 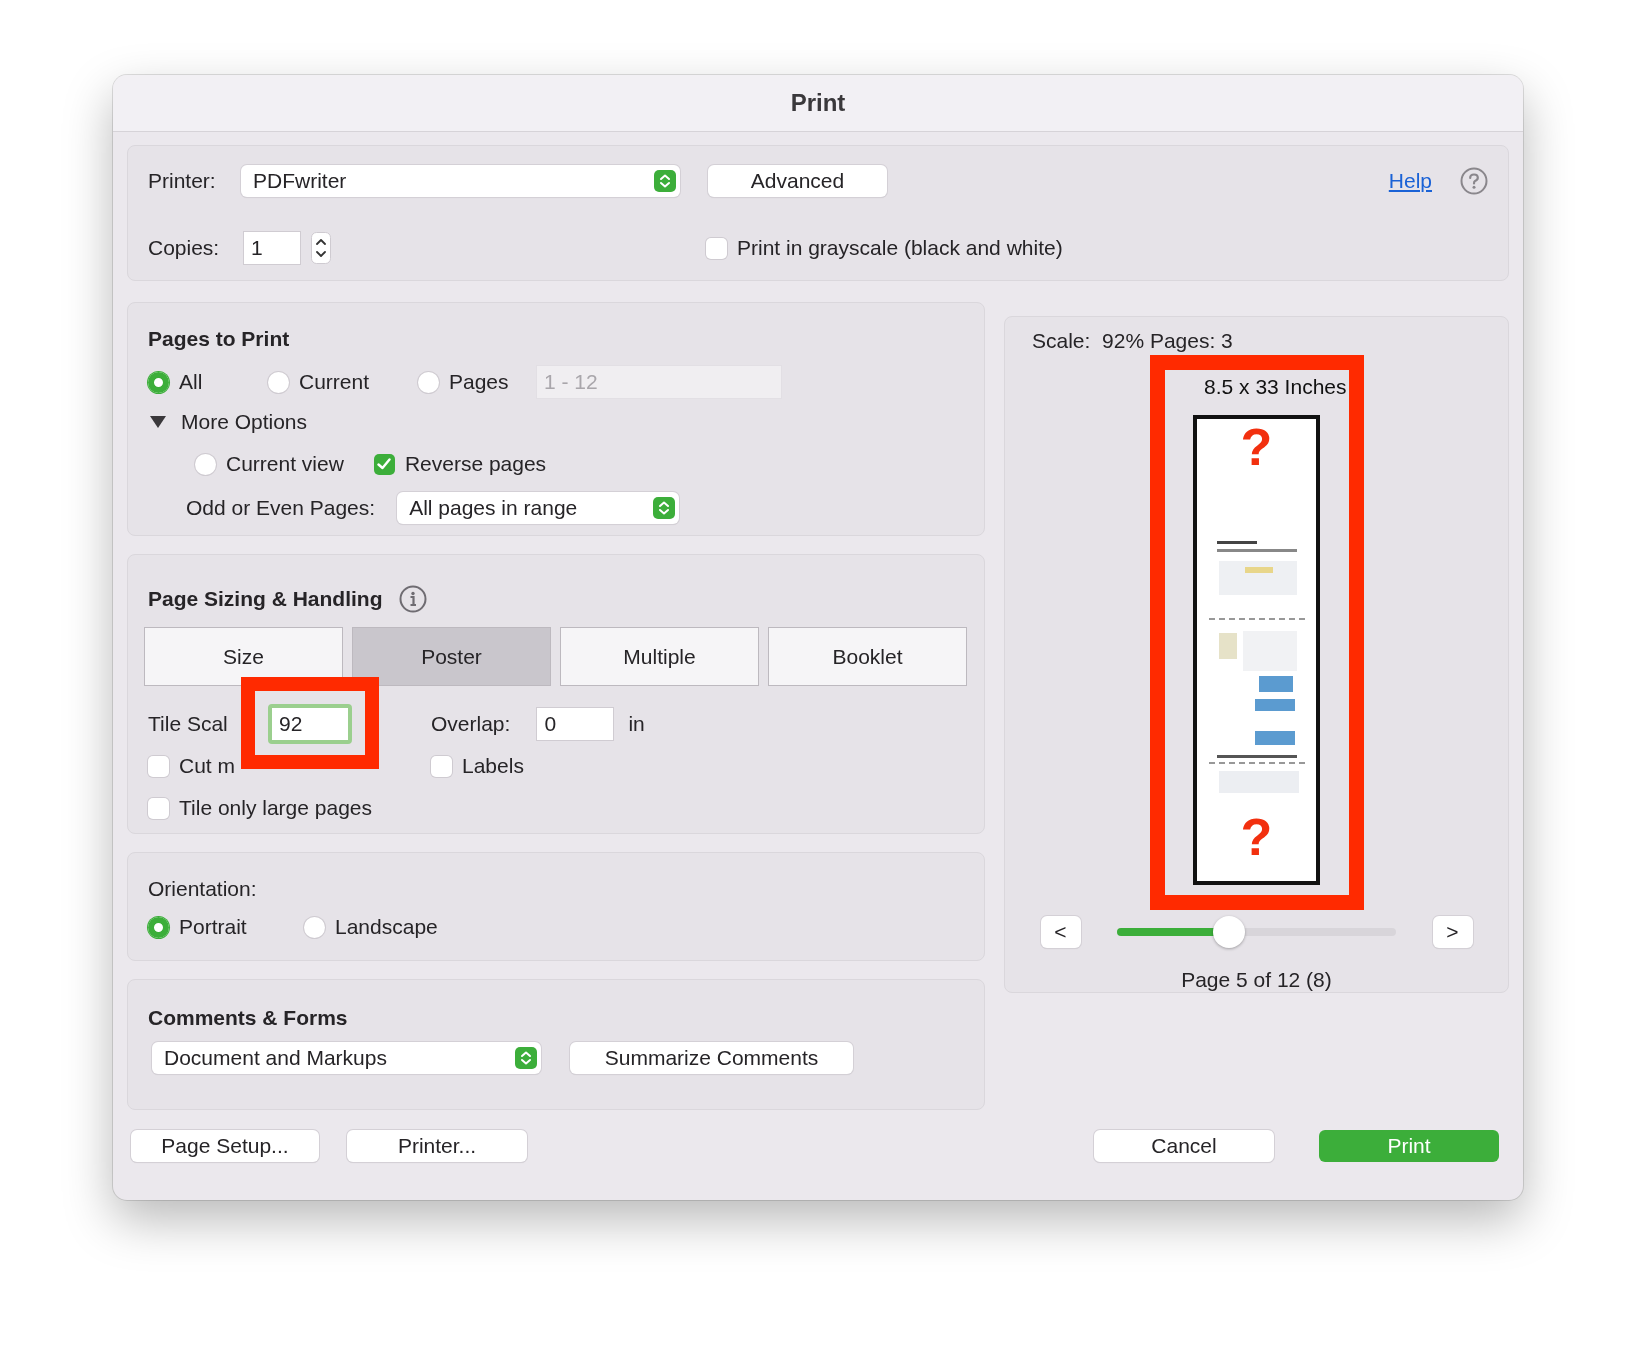 What do you see at coordinates (797, 181) in the screenshot?
I see `advanced-button: Advanced` at bounding box center [797, 181].